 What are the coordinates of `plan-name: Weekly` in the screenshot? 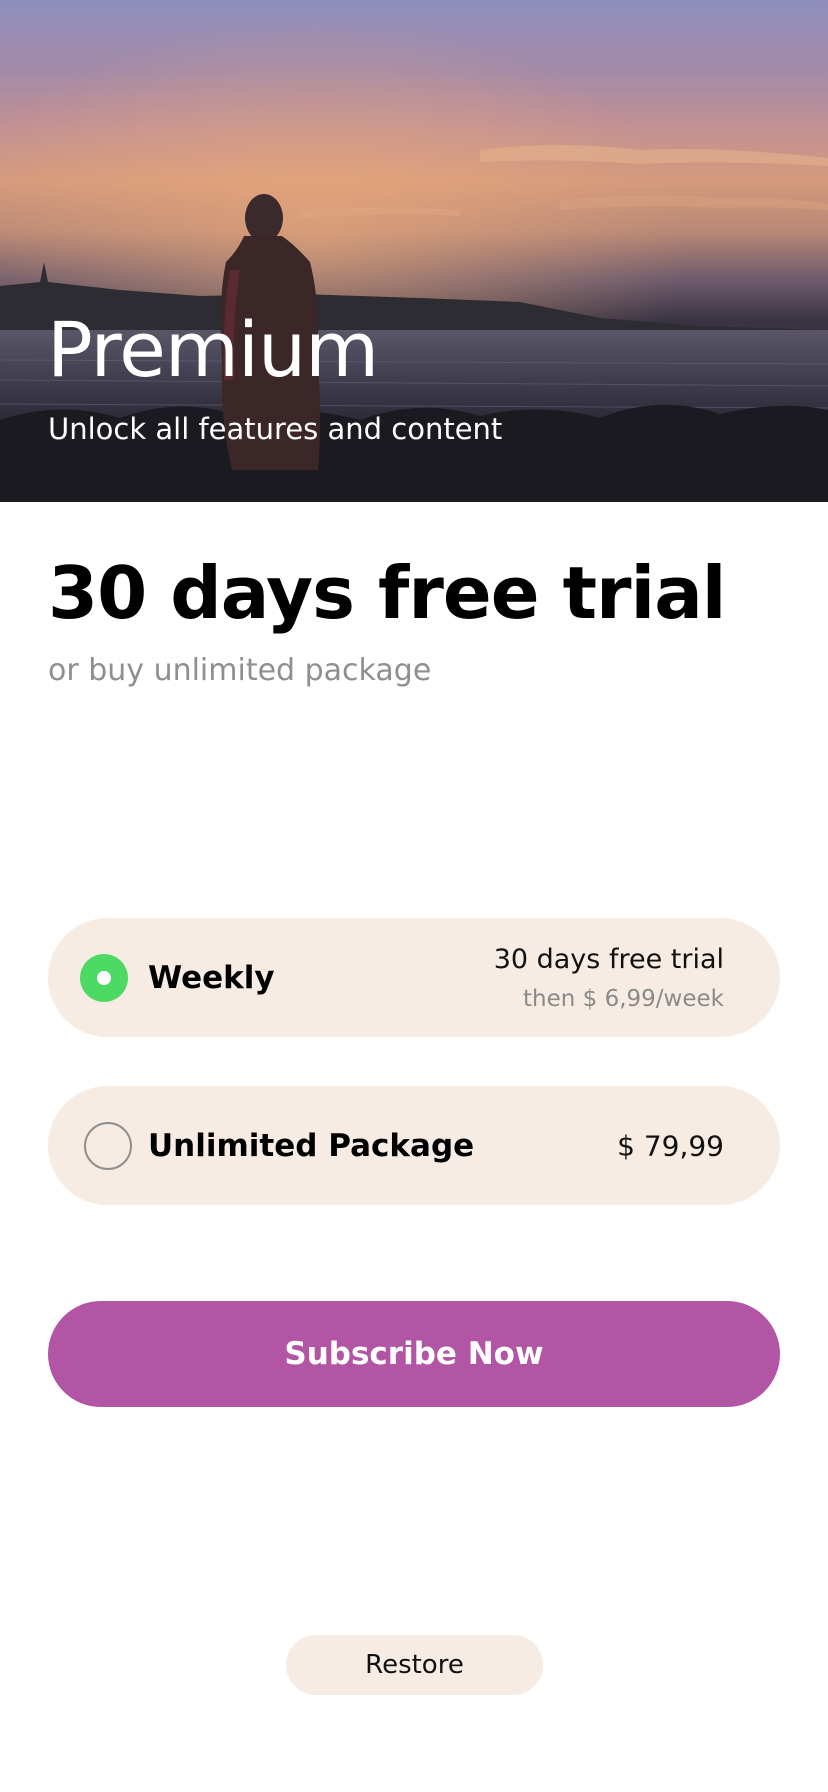 It's located at (211, 977).